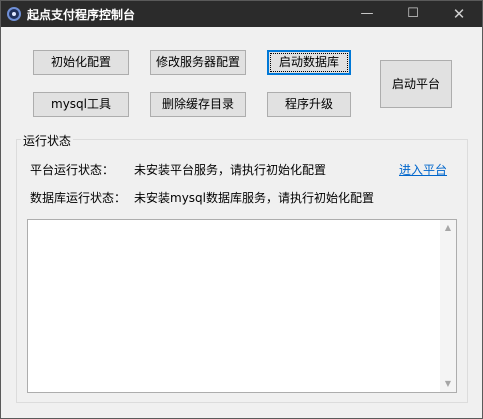  What do you see at coordinates (241, 14) in the screenshot?
I see `title-bar: 起点支付程序控制台 — ☐ ✕` at bounding box center [241, 14].